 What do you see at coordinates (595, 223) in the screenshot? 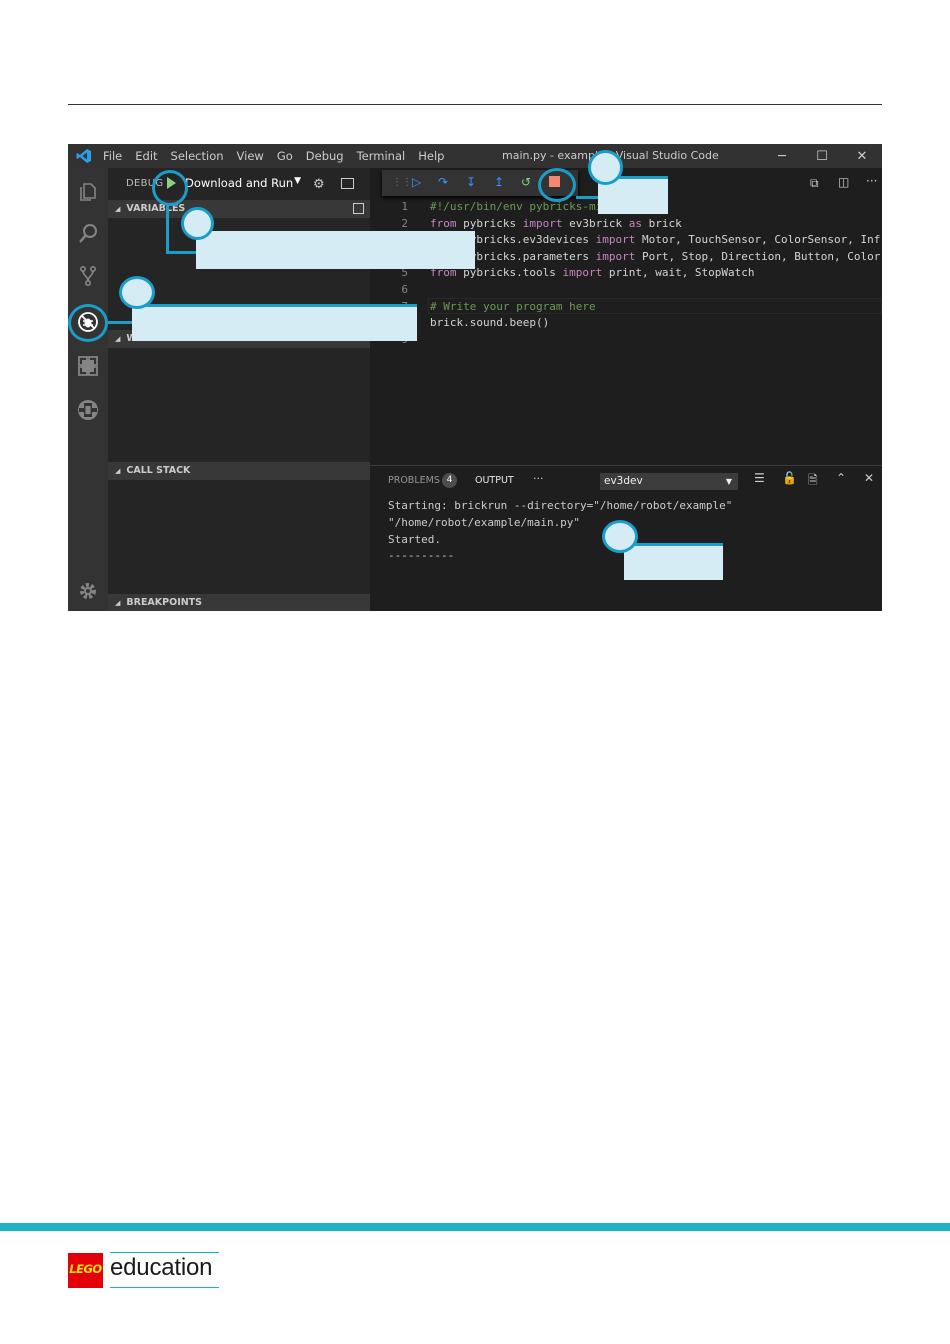
I see `code-token: ev3brick` at bounding box center [595, 223].